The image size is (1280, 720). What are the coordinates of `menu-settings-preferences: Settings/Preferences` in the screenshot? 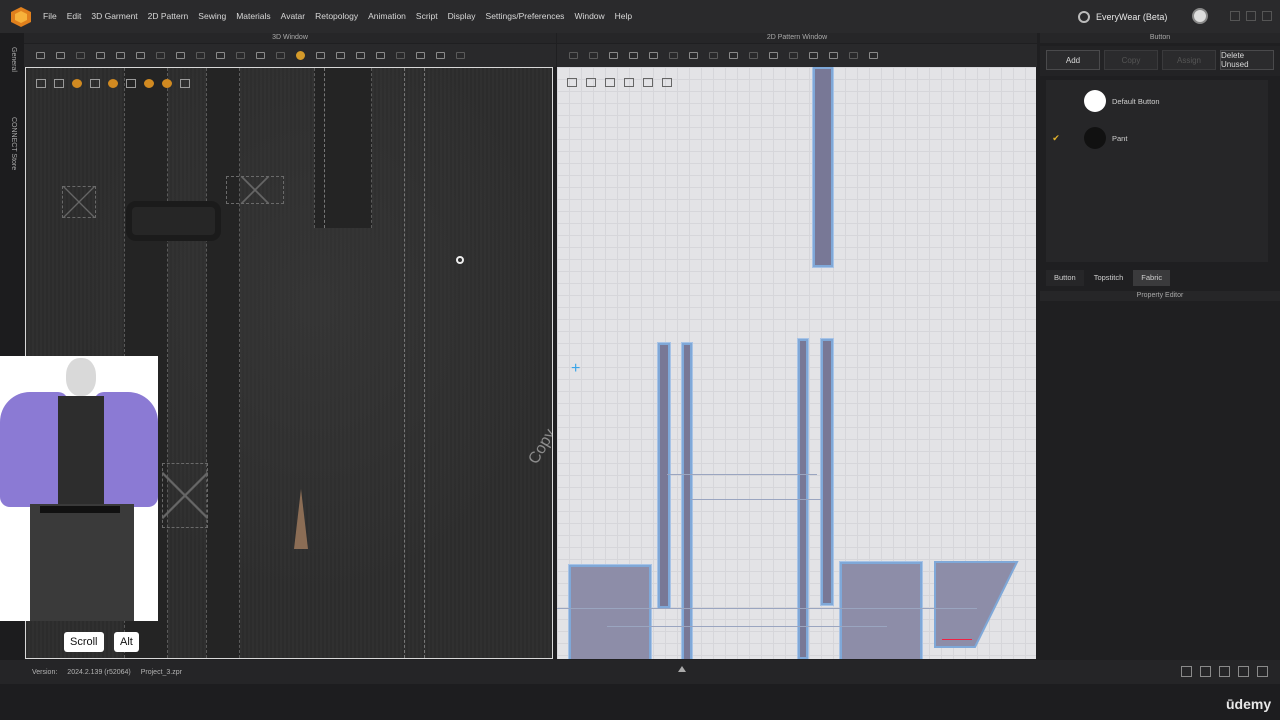 It's located at (525, 16).